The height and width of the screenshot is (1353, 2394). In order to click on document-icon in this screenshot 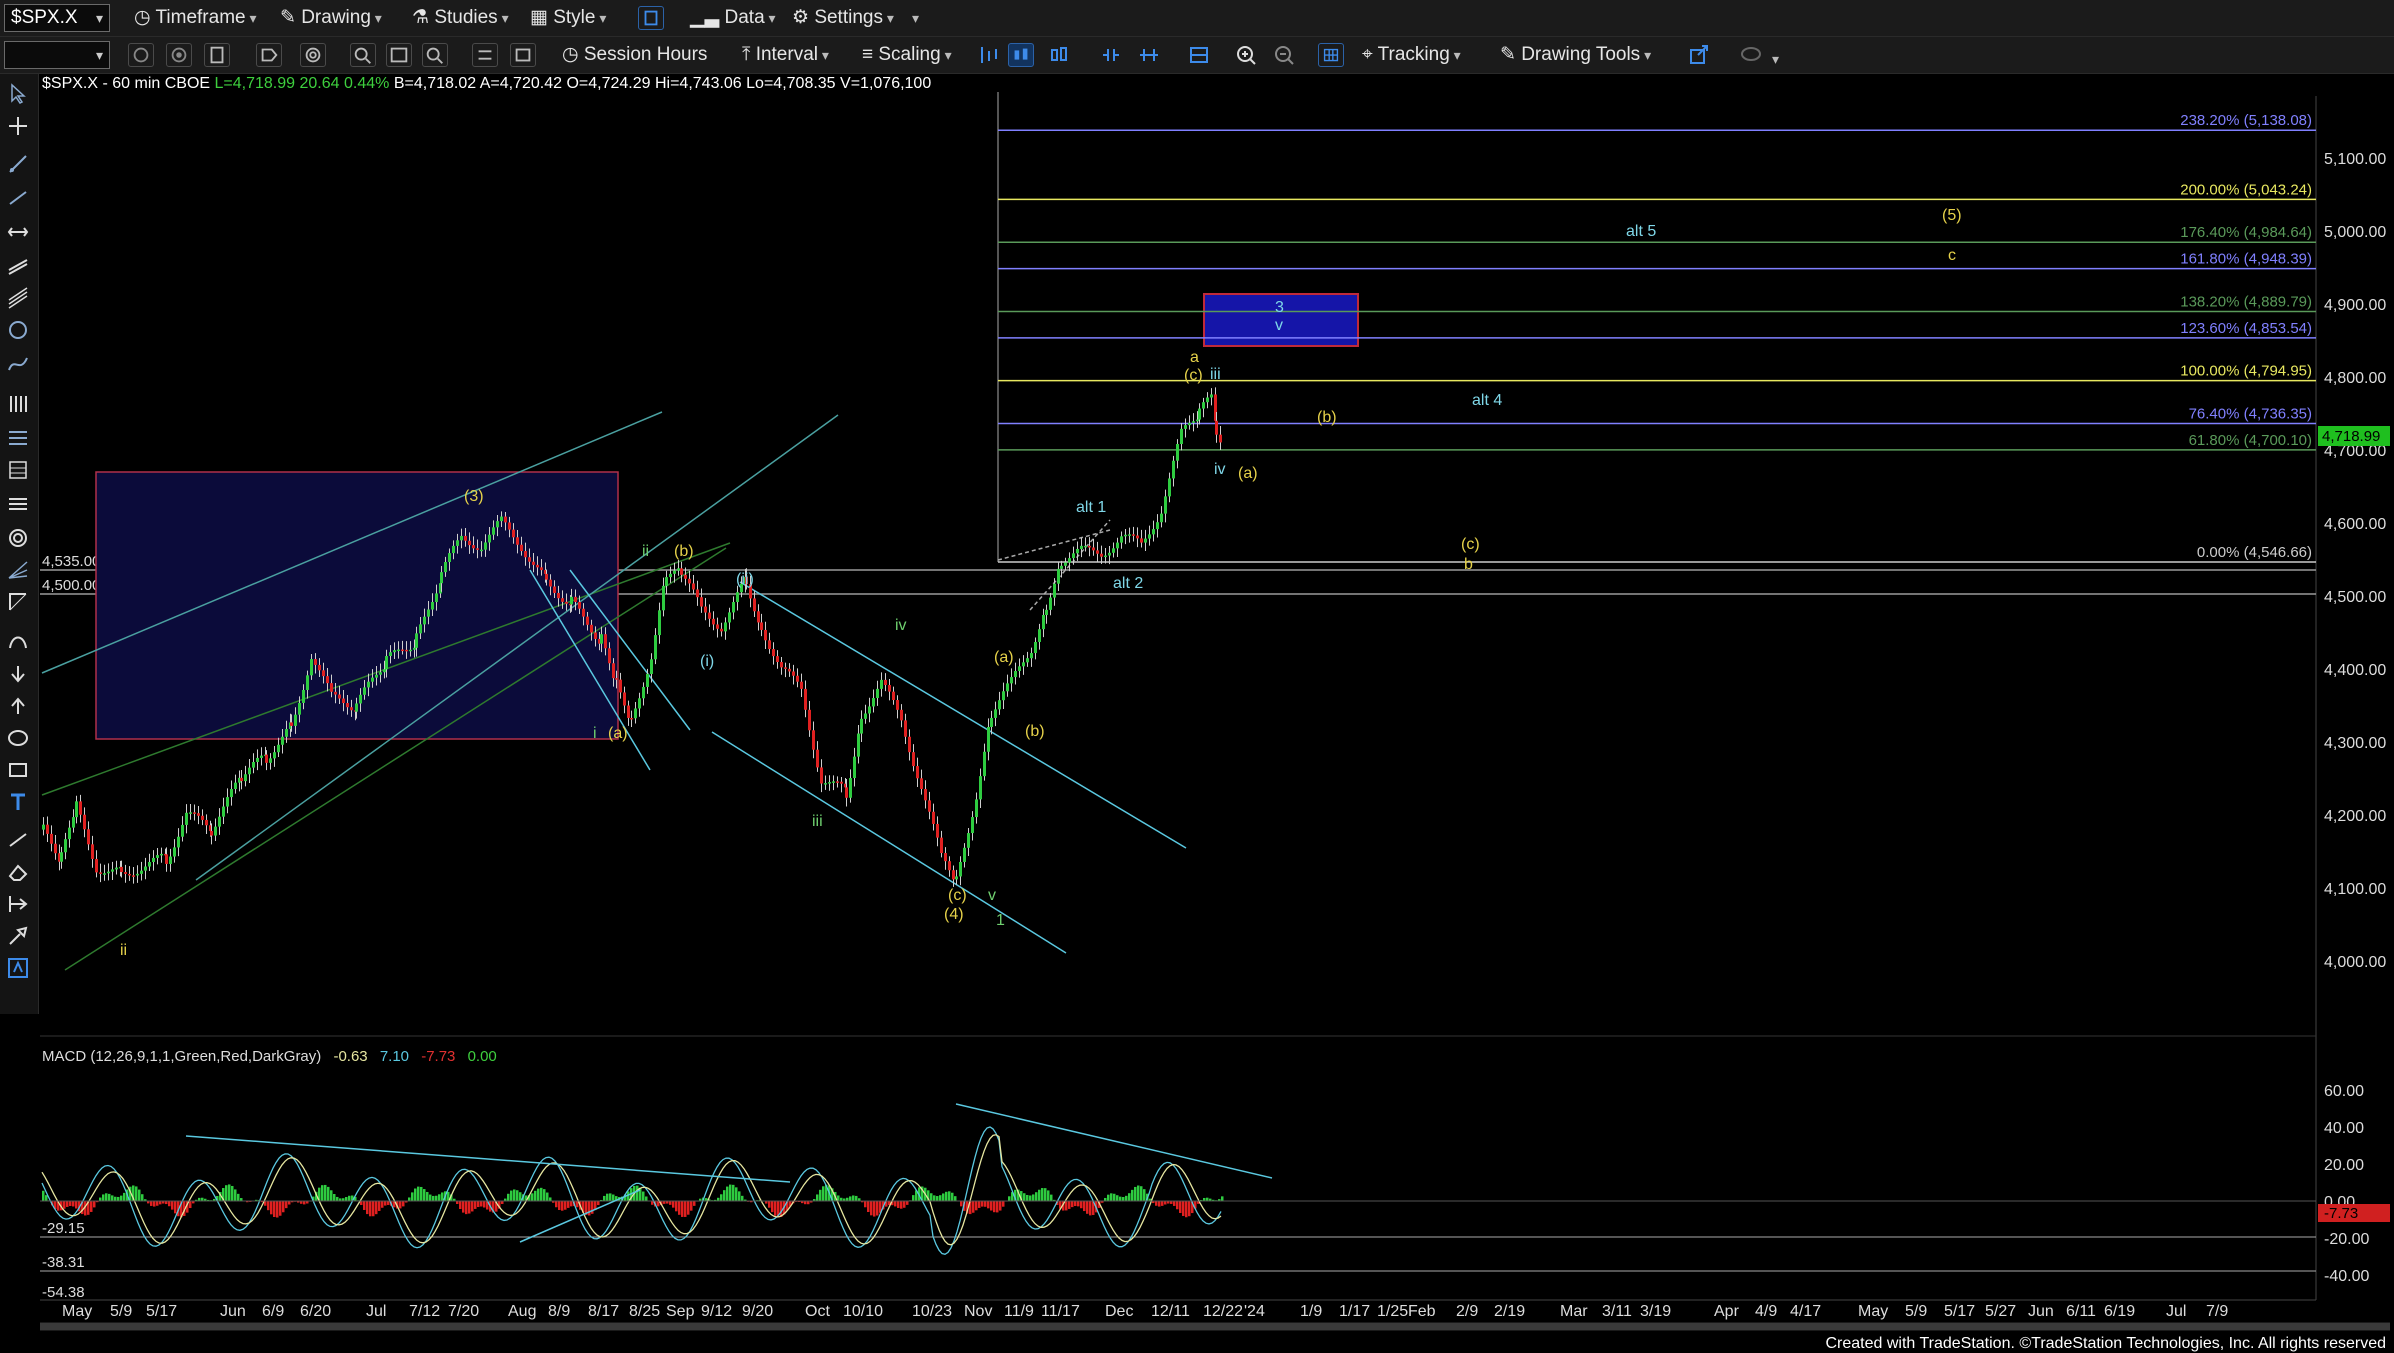, I will do `click(217, 55)`.